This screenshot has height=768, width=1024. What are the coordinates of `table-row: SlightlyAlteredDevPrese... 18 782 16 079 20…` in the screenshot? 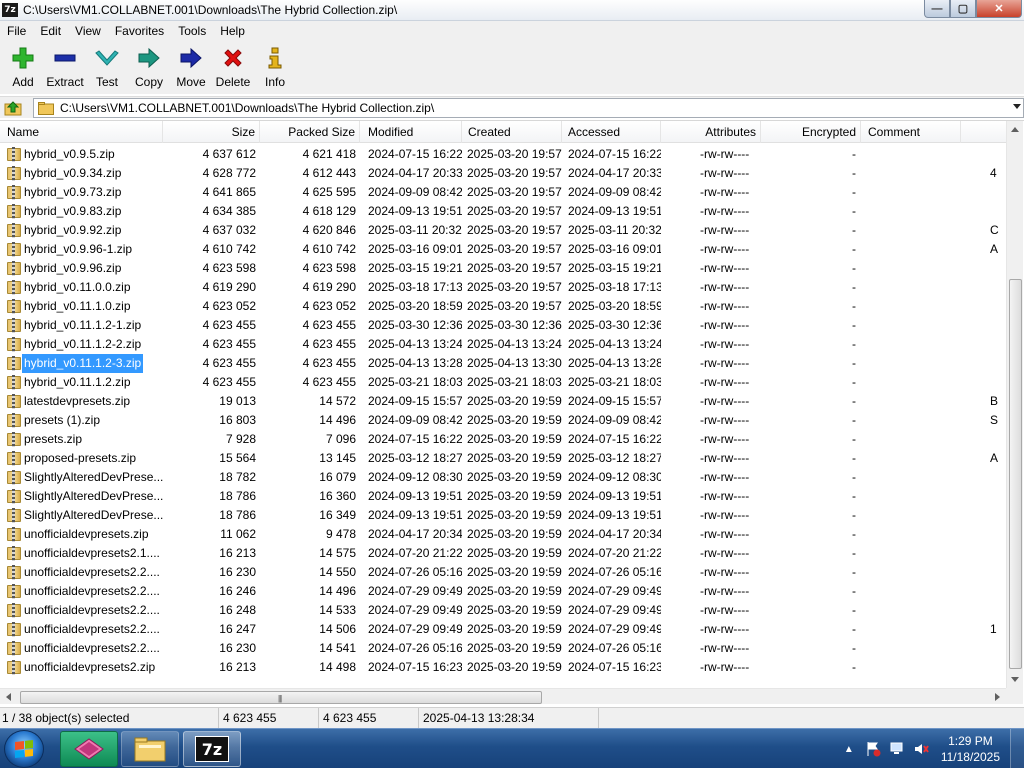 It's located at (503, 477).